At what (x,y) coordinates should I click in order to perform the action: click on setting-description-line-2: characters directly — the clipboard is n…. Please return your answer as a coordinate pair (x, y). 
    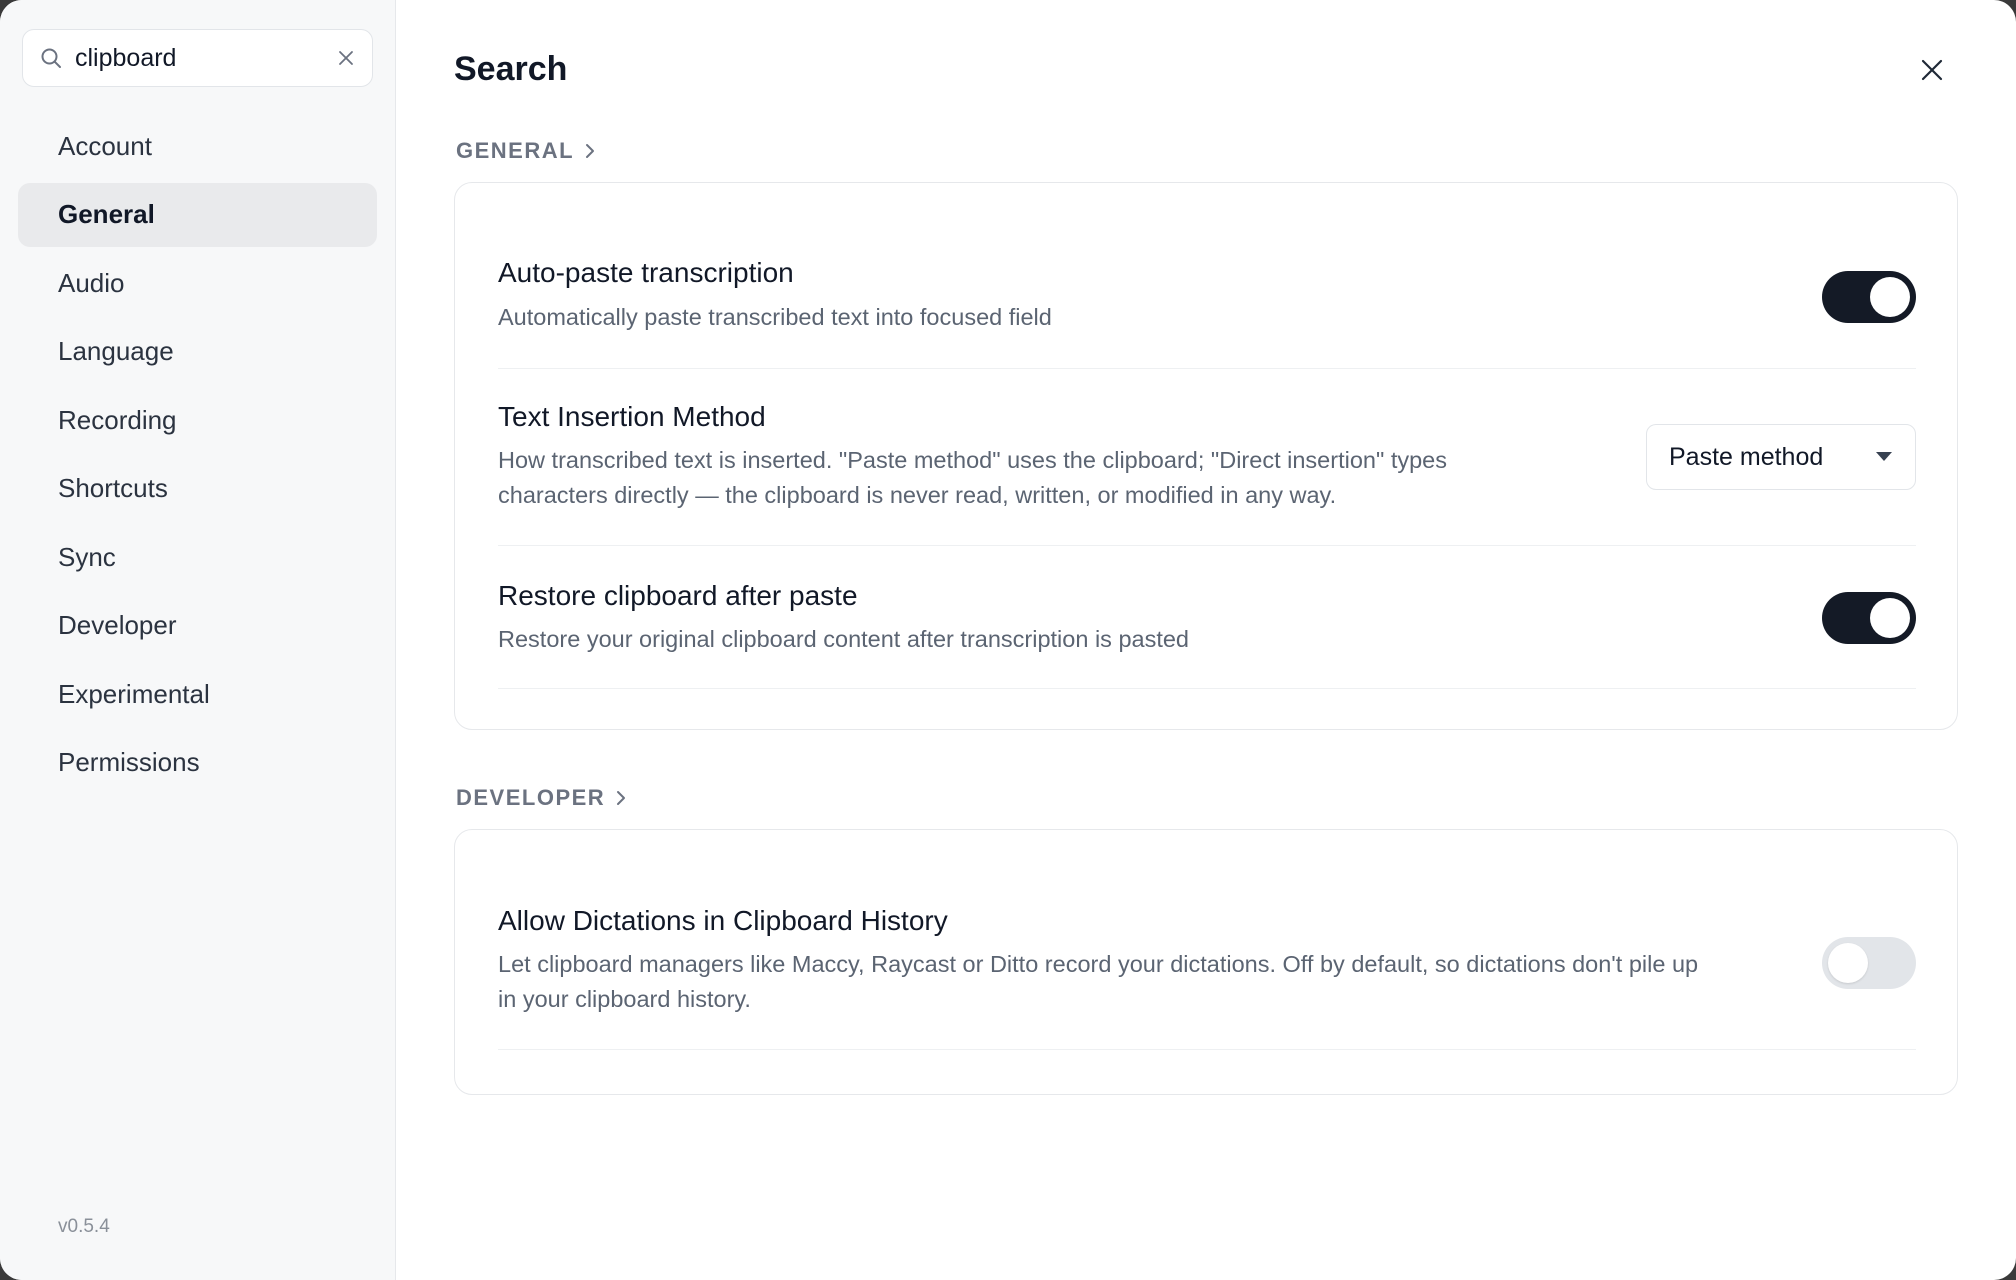
    Looking at the image, I should click on (917, 495).